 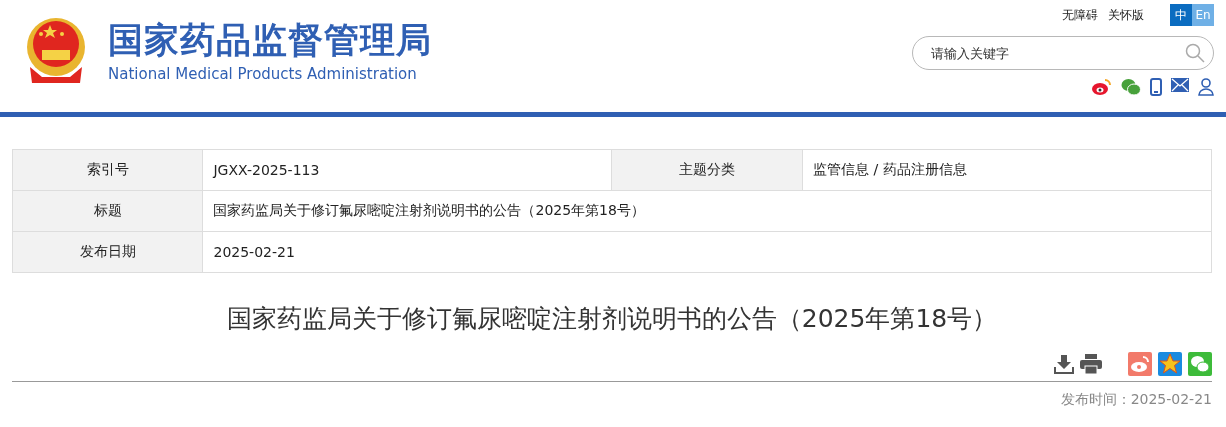 I want to click on label-cell: 主题分类, so click(x=707, y=170).